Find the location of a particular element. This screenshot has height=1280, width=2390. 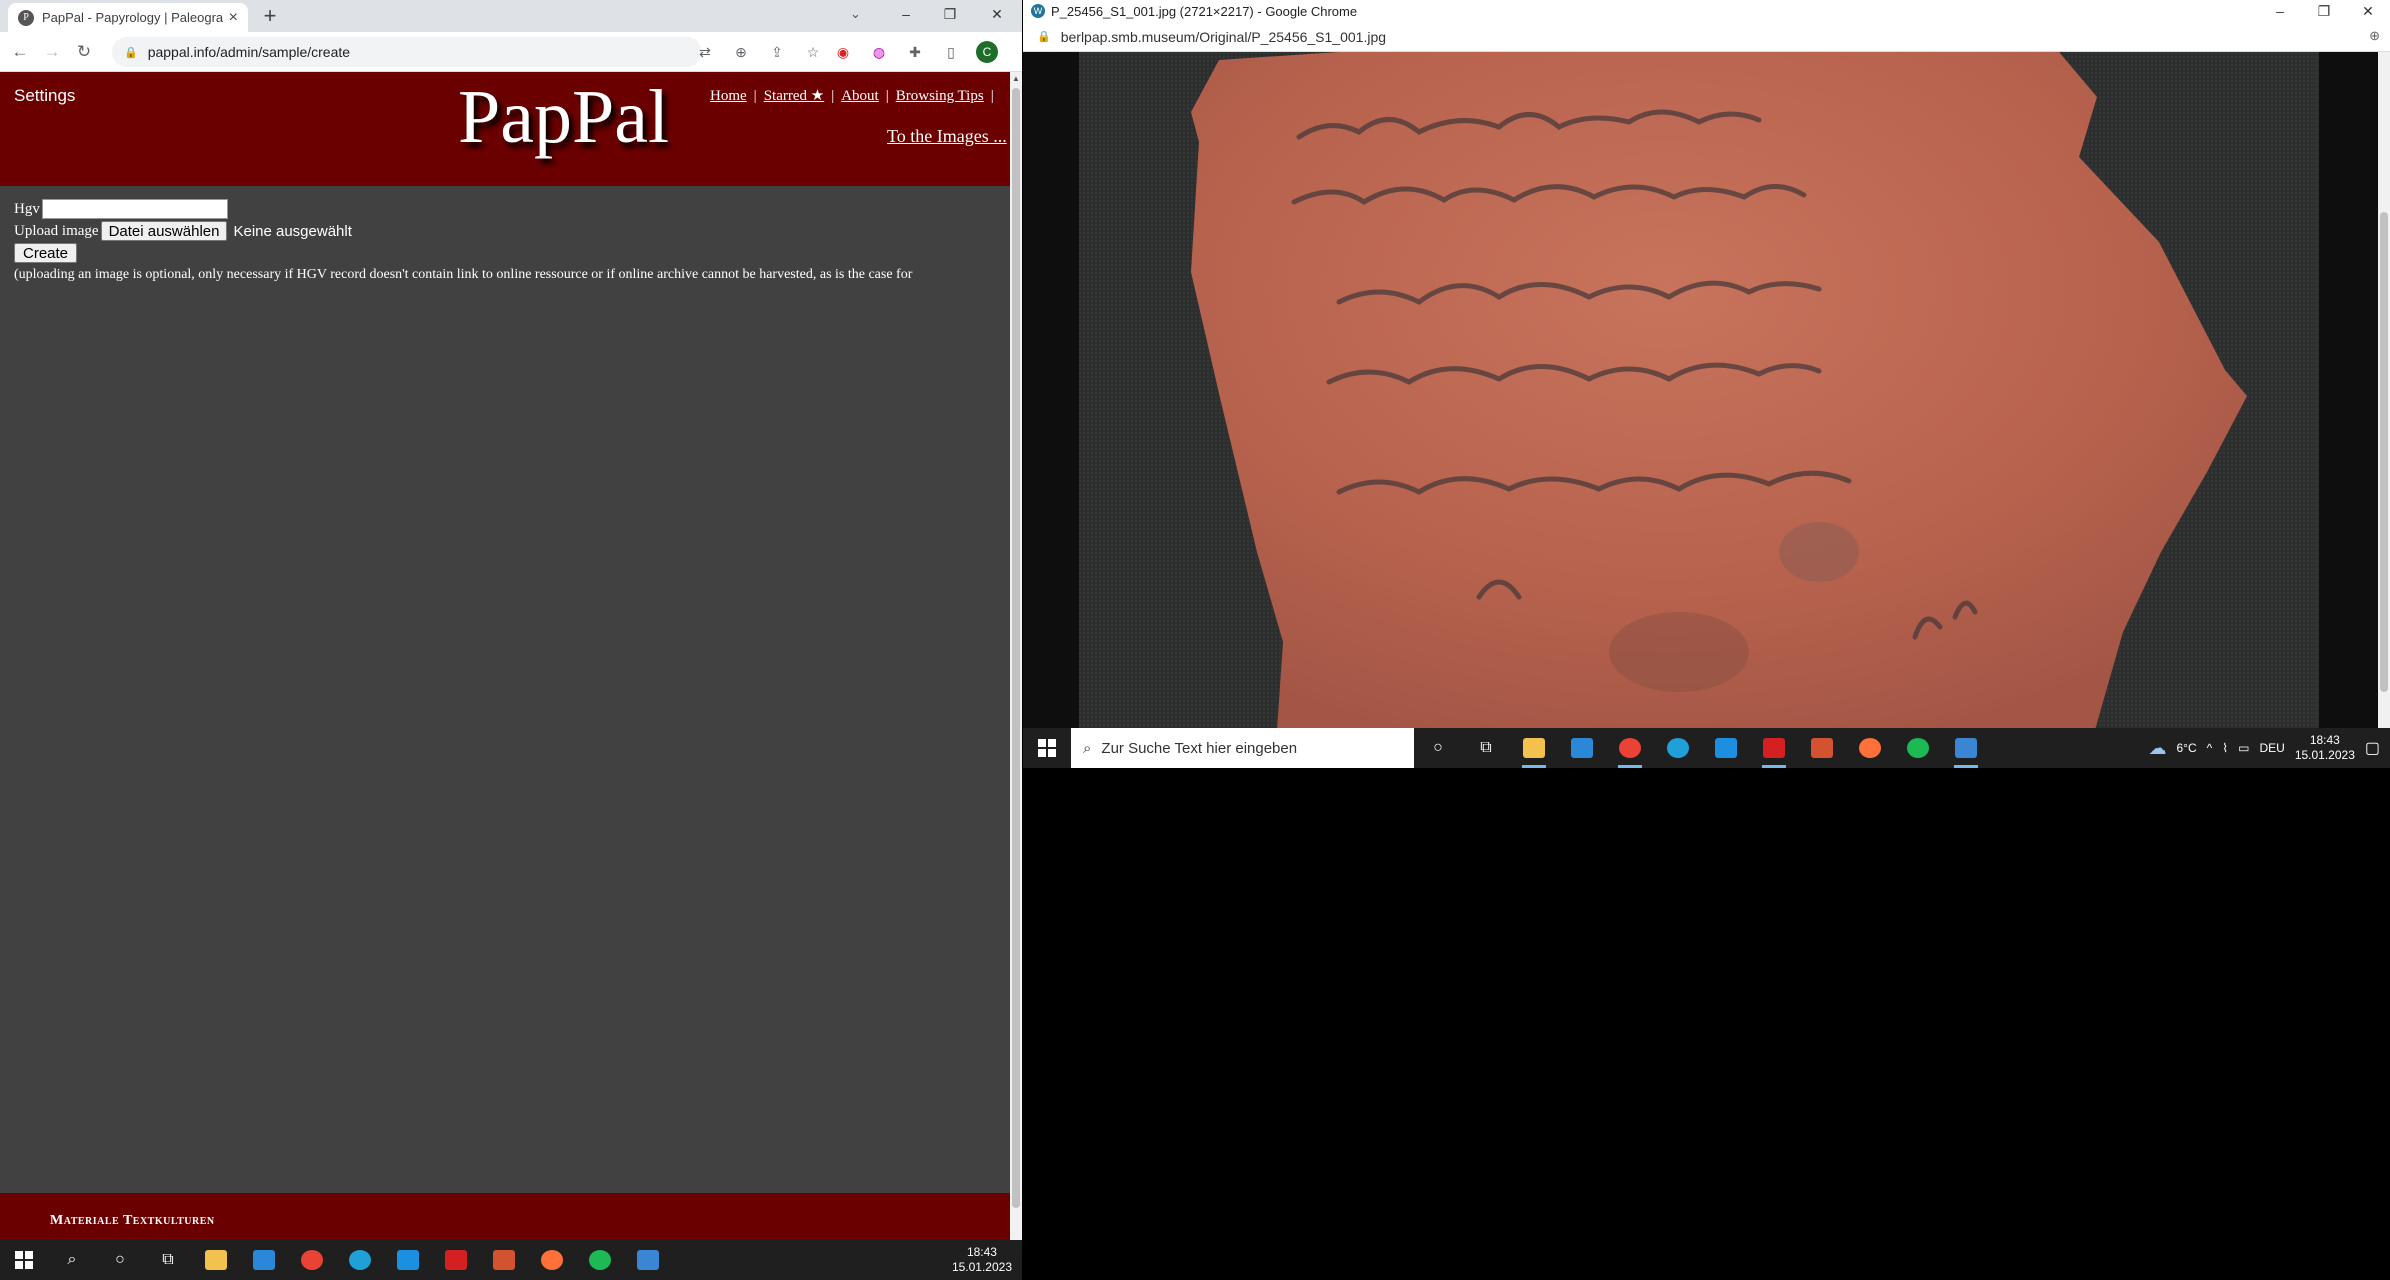

extensions-puzzle-icon: ✚ is located at coordinates (915, 52).